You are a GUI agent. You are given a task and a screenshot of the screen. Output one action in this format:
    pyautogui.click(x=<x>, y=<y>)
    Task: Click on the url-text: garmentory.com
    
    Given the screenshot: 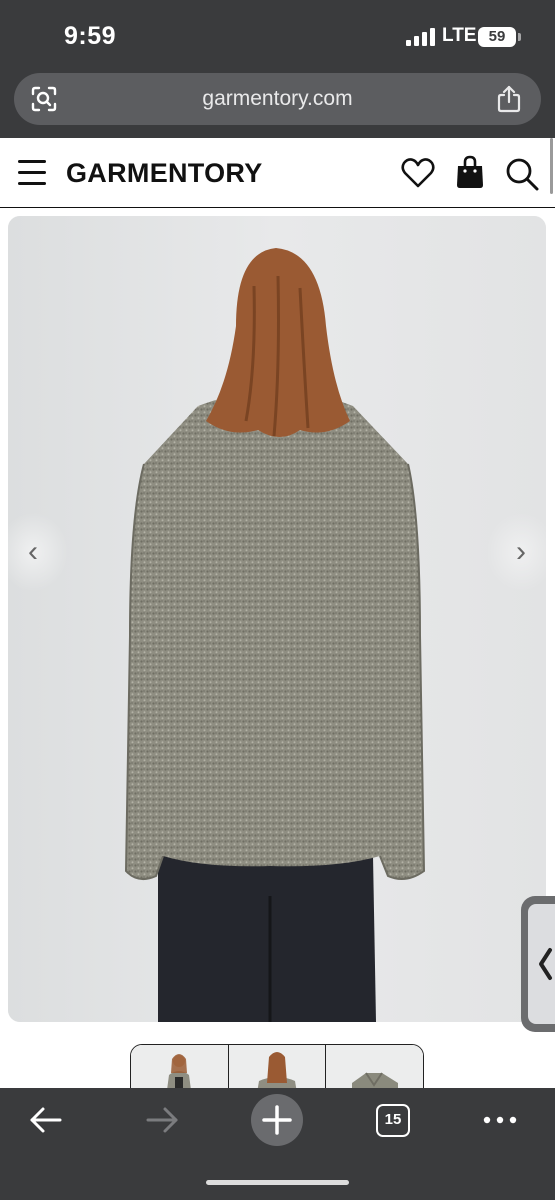 What is the action you would take?
    pyautogui.click(x=277, y=99)
    